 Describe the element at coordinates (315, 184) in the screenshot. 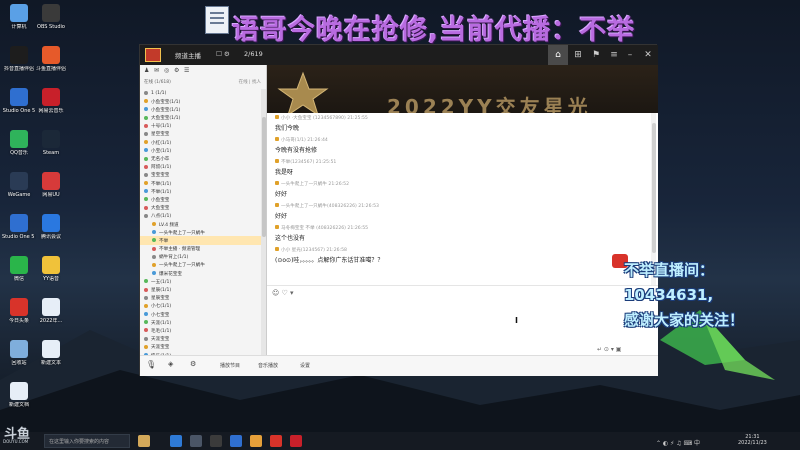

I see `message-sender: 一头牛爬上了一只蜗牛 21:26:52` at that location.